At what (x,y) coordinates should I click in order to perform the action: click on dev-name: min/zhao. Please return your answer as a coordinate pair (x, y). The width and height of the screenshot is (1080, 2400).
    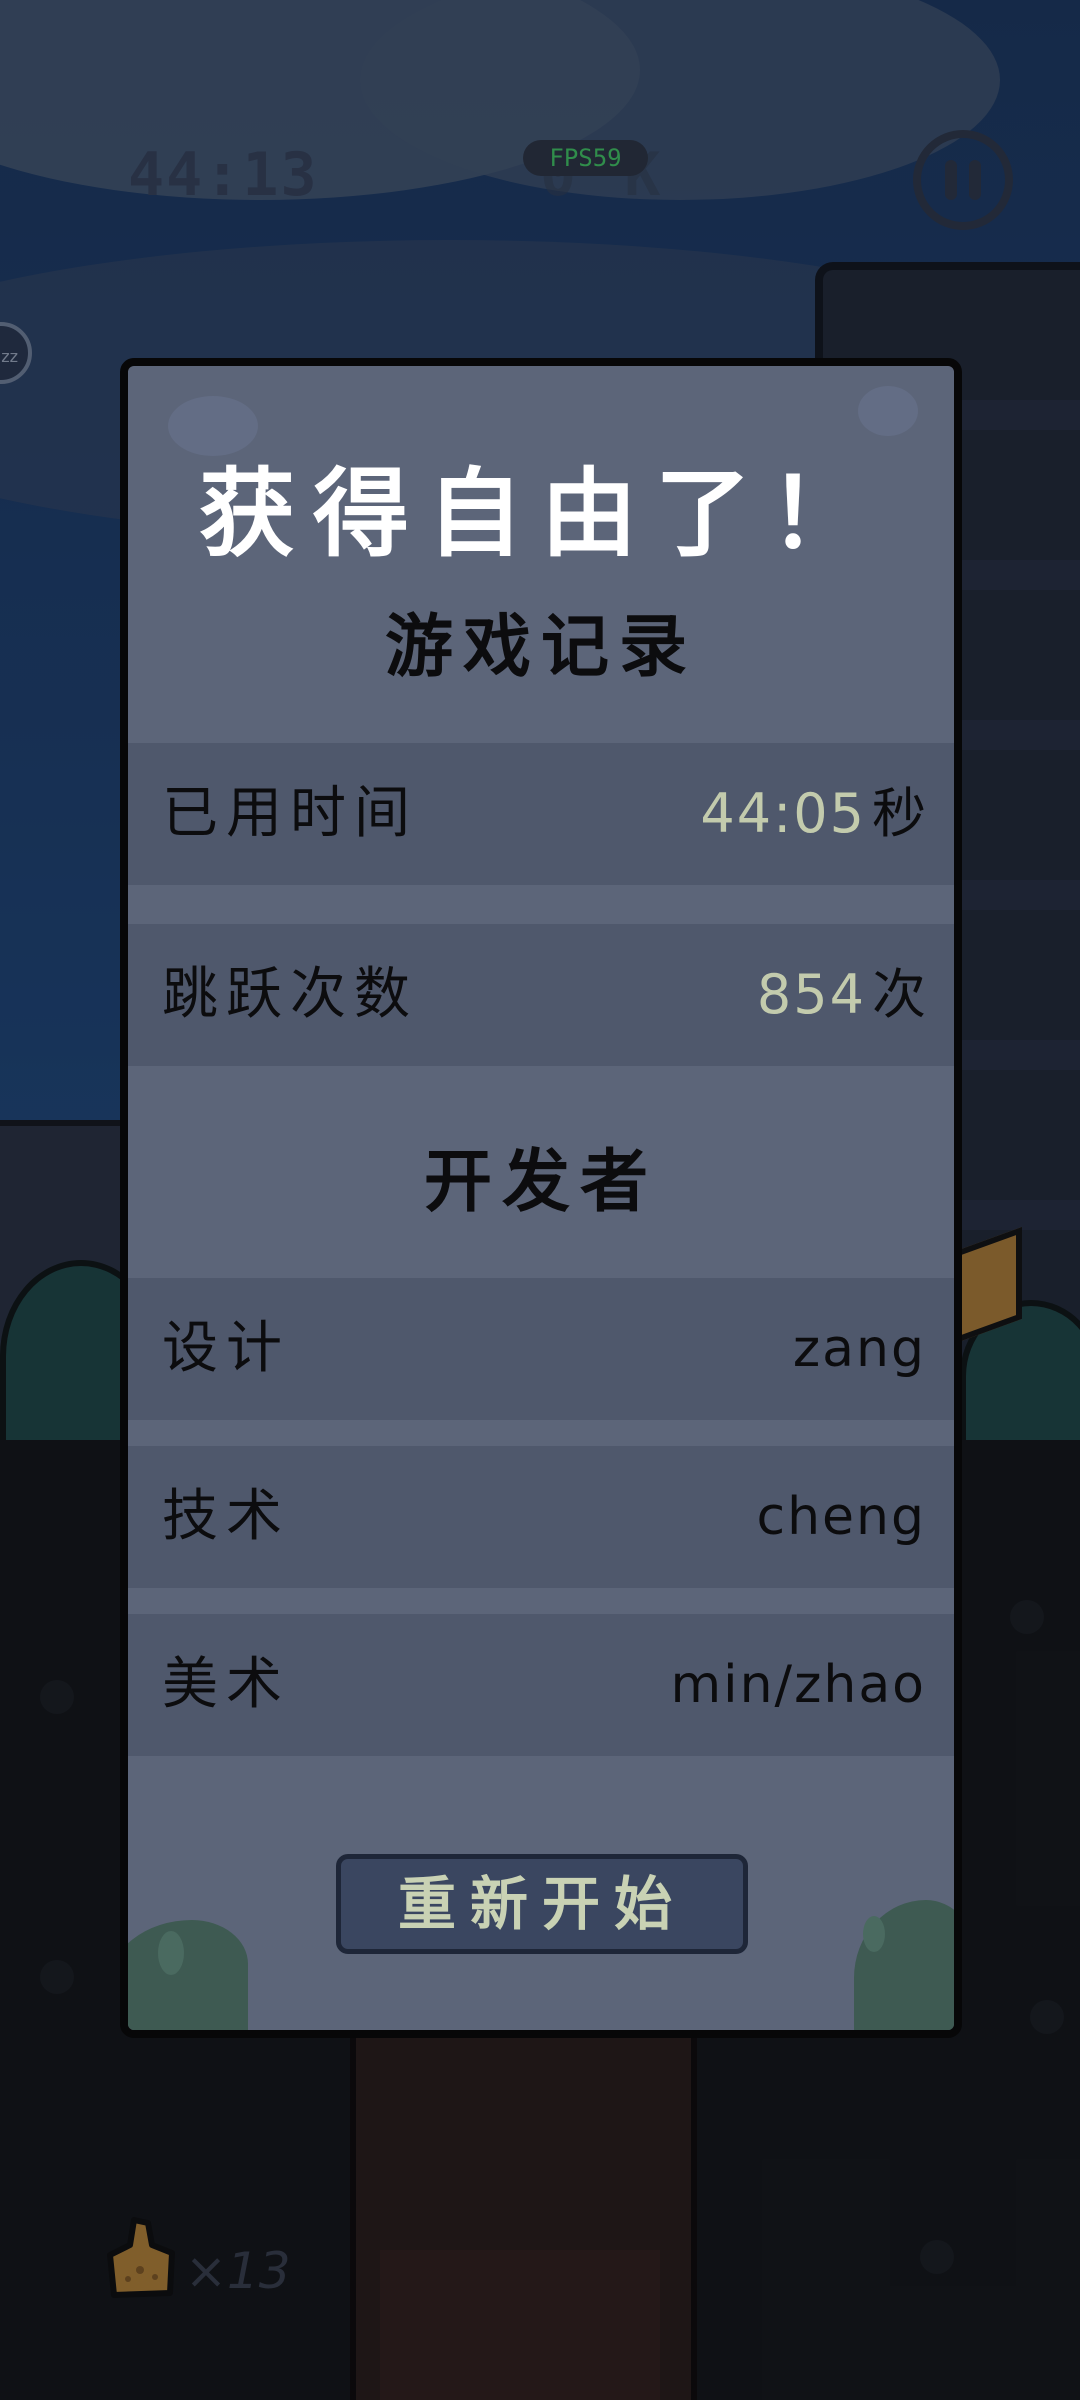
    Looking at the image, I should click on (798, 1685).